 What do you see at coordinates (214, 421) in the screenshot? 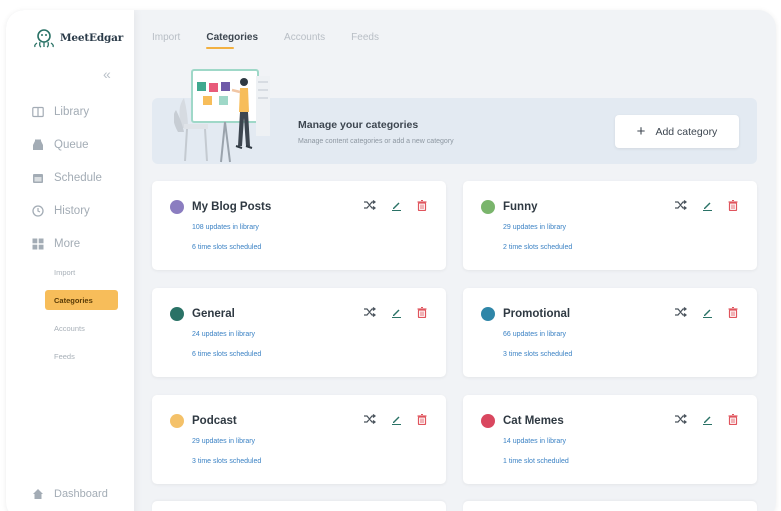
I see `category-name: Podcast` at bounding box center [214, 421].